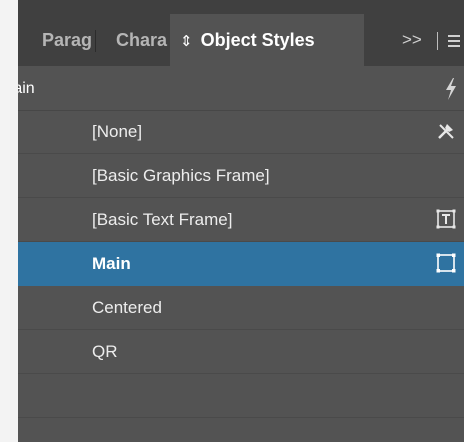 The width and height of the screenshot is (464, 442). What do you see at coordinates (446, 131) in the screenshot?
I see `no-style-icon` at bounding box center [446, 131].